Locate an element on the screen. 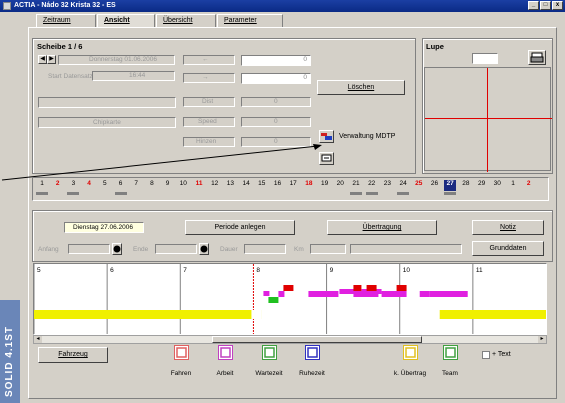  day-21: 21 is located at coordinates (356, 183).